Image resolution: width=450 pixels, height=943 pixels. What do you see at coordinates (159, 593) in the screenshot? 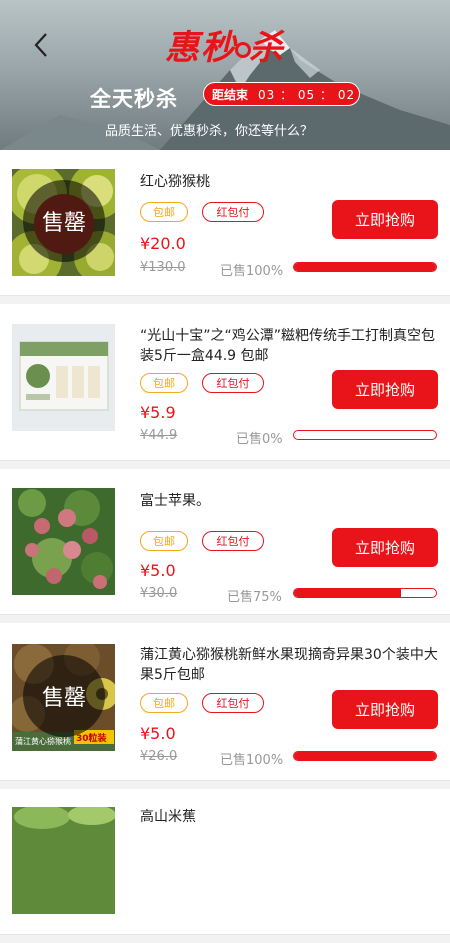
I see `original-price: ¥30.0` at bounding box center [159, 593].